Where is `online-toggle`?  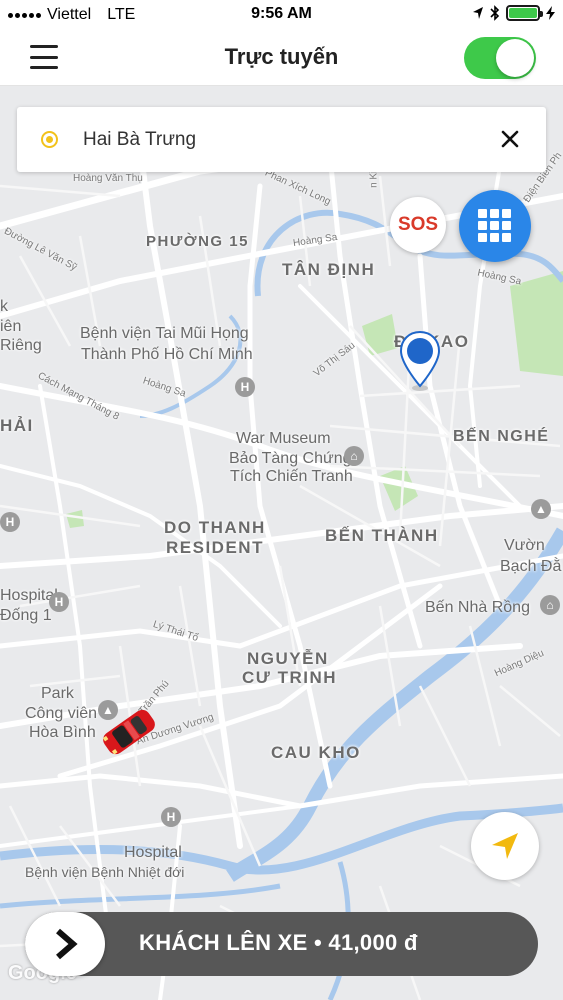
online-toggle is located at coordinates (500, 58).